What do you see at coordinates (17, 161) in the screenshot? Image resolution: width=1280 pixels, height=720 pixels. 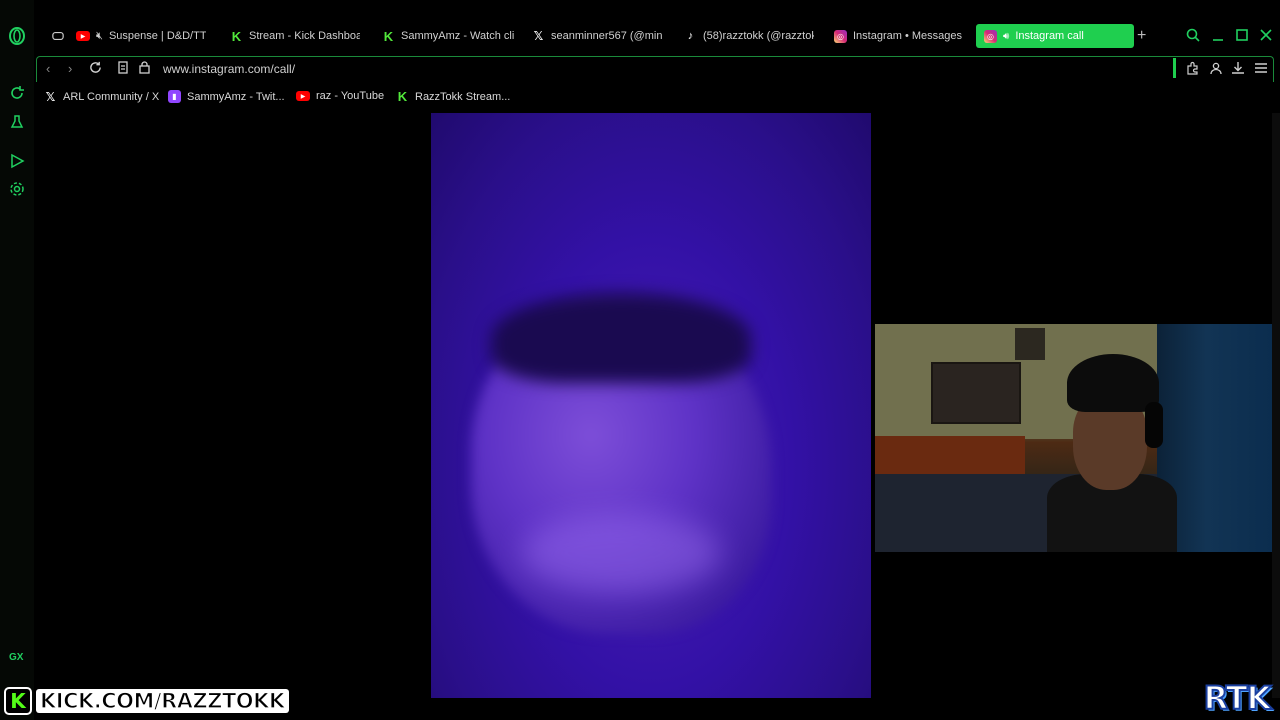 I see `play-icon` at bounding box center [17, 161].